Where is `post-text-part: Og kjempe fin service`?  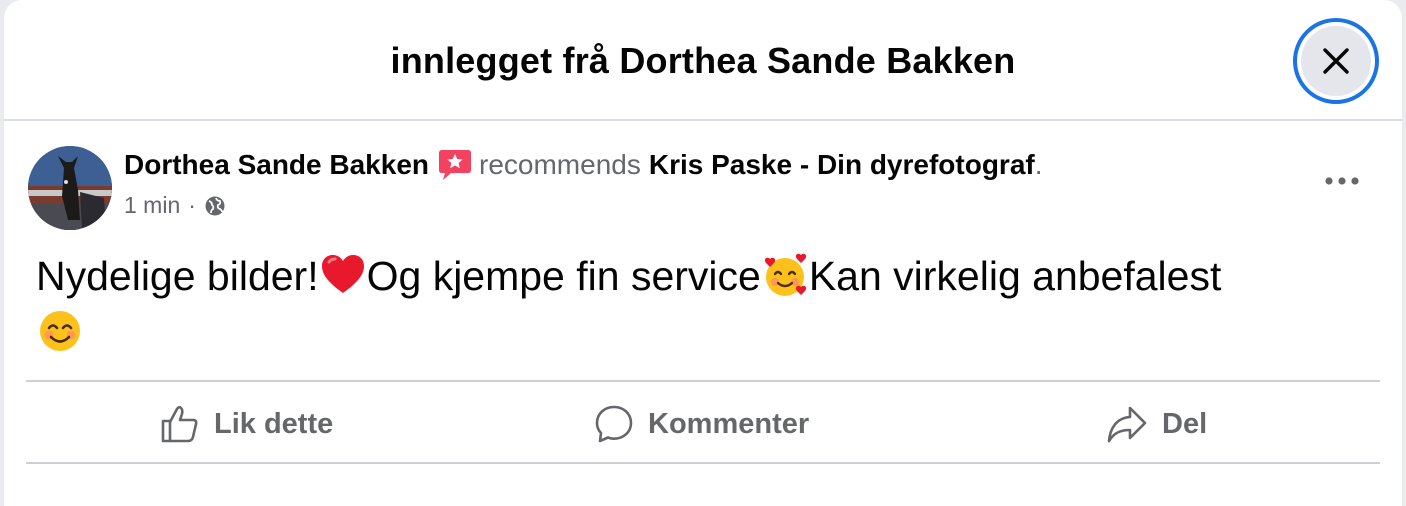
post-text-part: Og kjempe fin service is located at coordinates (563, 276).